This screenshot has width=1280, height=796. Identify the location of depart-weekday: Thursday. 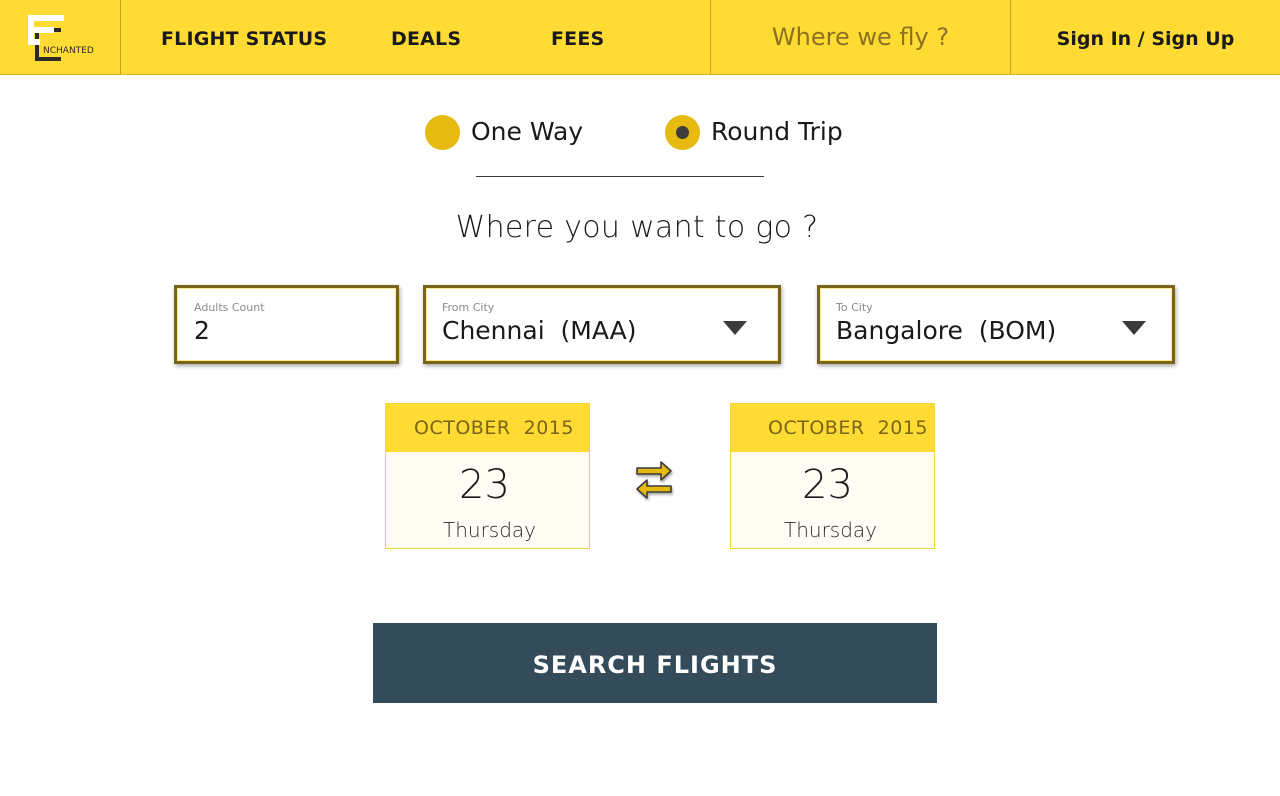
(489, 530).